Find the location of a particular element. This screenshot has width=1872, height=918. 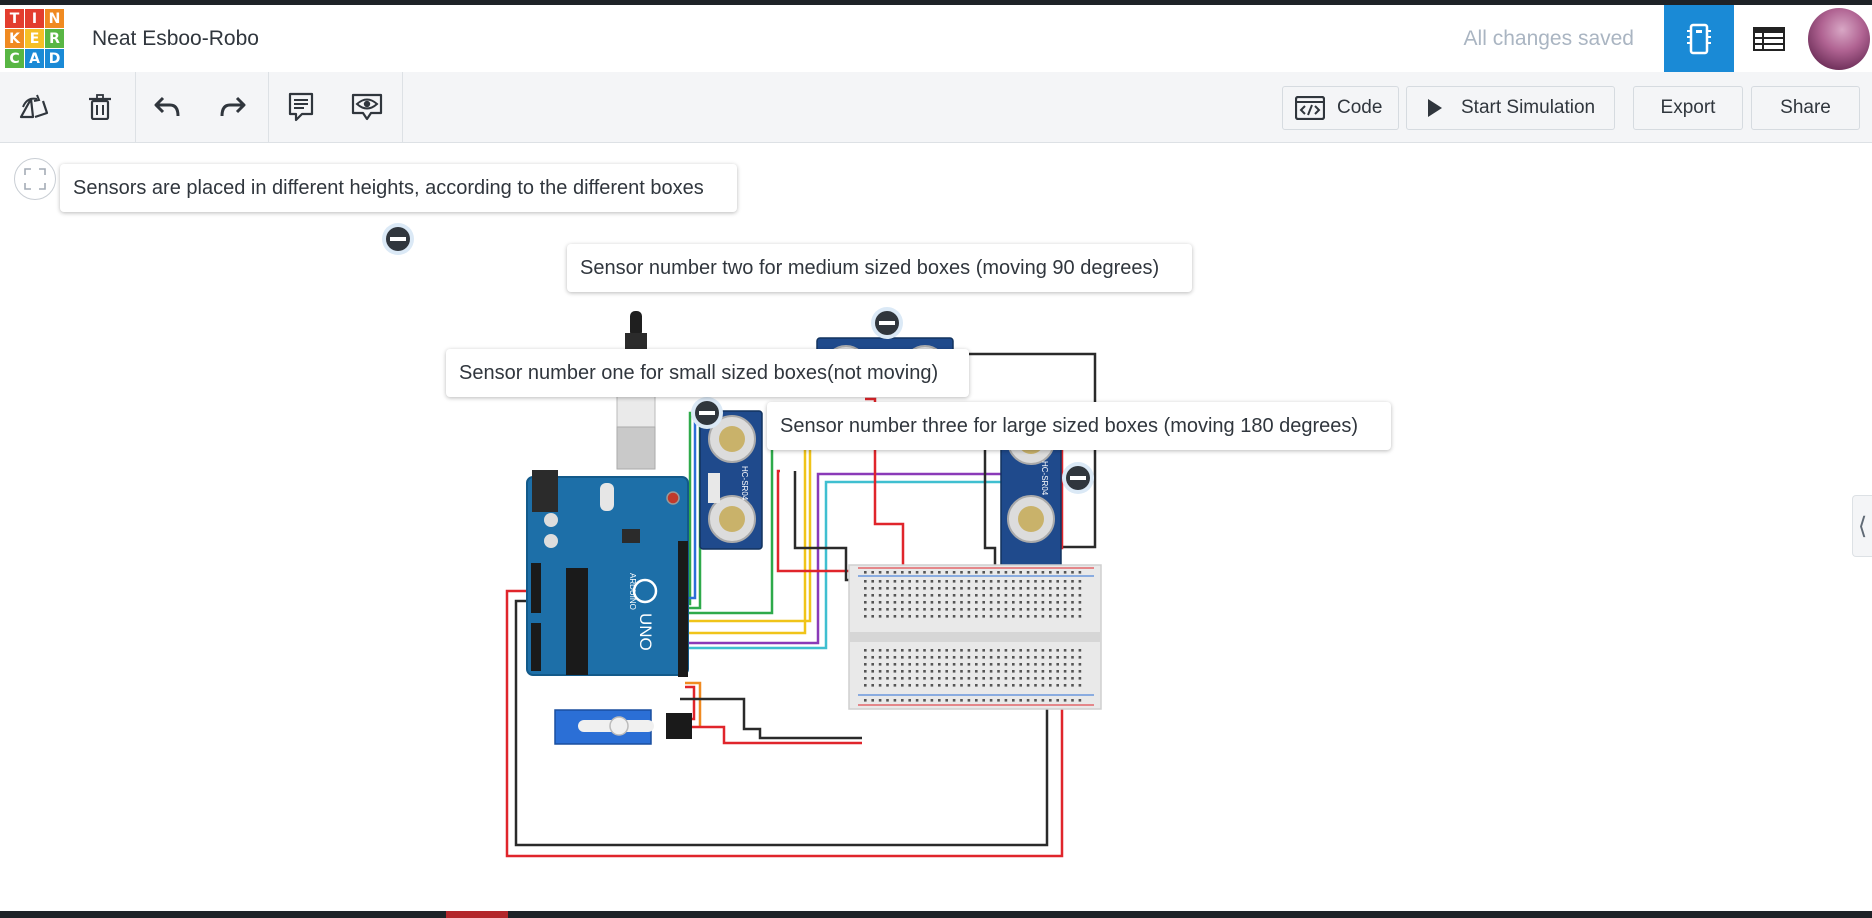

code-button: Code is located at coordinates (1340, 108).